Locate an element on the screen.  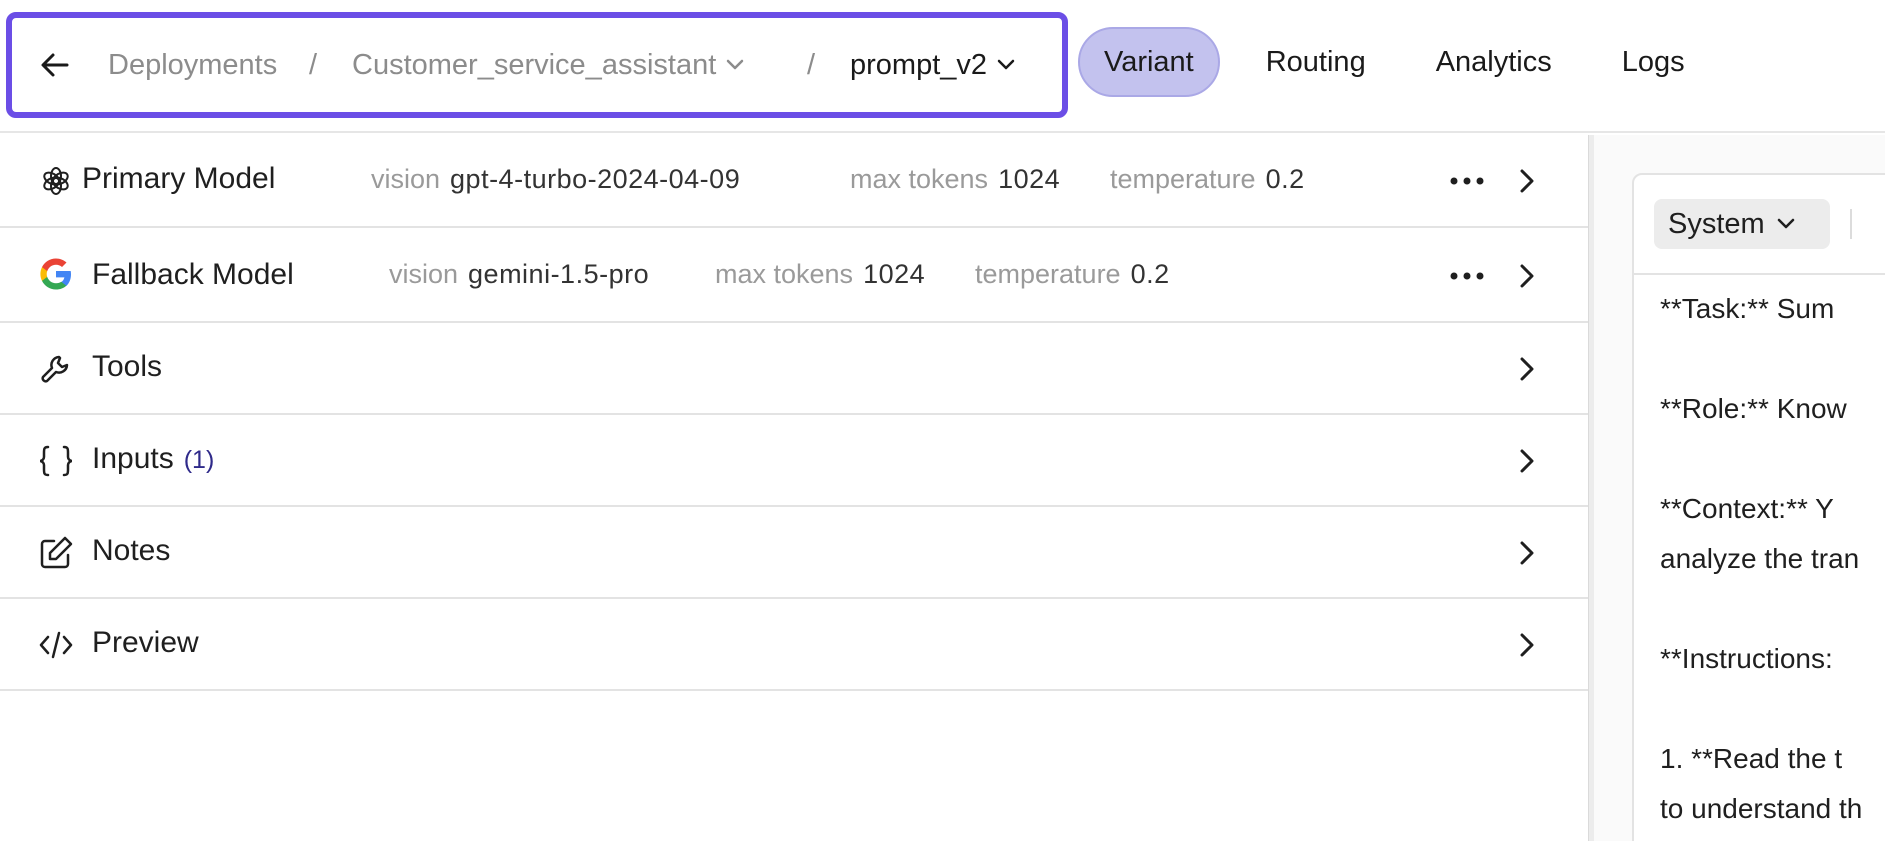
prompt-editor-header: System is located at coordinates (1759, 225).